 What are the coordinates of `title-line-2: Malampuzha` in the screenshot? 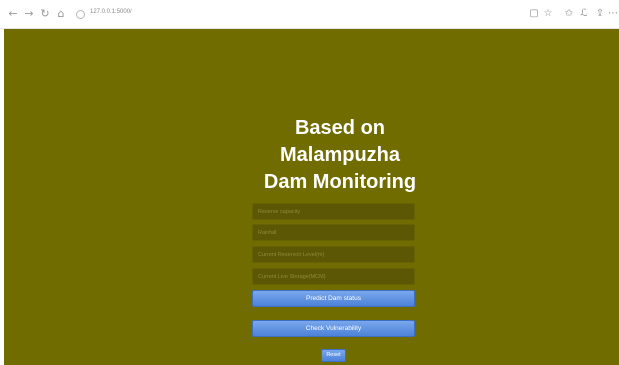 It's located at (340, 155).